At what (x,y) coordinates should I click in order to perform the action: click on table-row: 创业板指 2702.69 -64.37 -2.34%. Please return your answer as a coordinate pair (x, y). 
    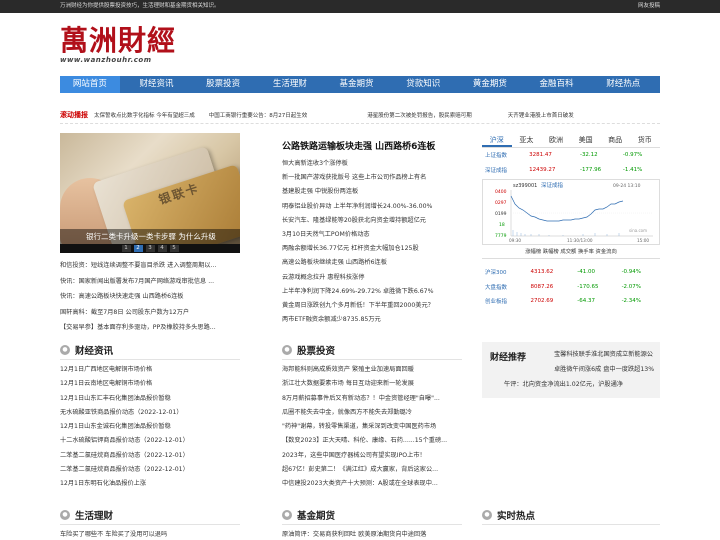
    Looking at the image, I should click on (571, 301).